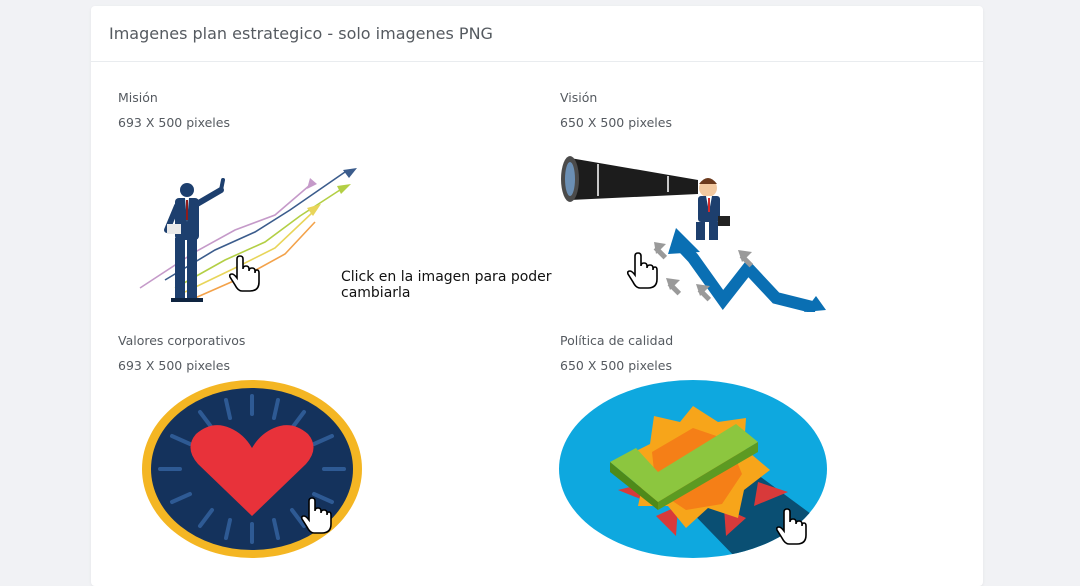  I want to click on valores-size: 693 X 500 pixeles, so click(174, 365).